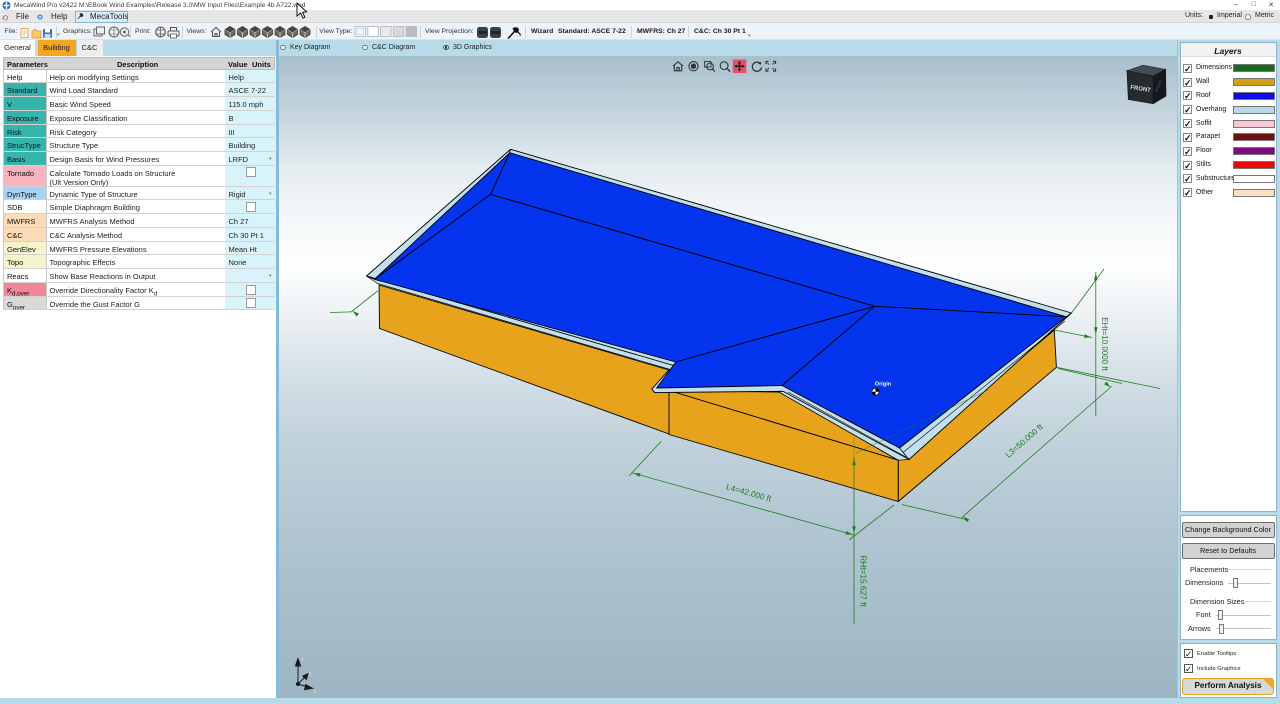 Image resolution: width=1280 pixels, height=704 pixels. What do you see at coordinates (1024, 440) in the screenshot?
I see `svg-text: L3=50.000 ft` at bounding box center [1024, 440].